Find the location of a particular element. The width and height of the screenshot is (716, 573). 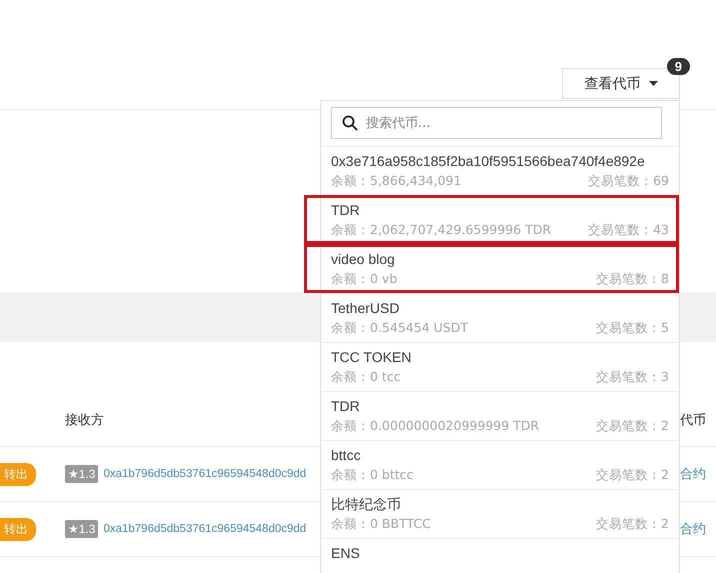

token-list-item: TCC TOKEN 余额：0 tcc 交易笔数：3 is located at coordinates (491, 366).